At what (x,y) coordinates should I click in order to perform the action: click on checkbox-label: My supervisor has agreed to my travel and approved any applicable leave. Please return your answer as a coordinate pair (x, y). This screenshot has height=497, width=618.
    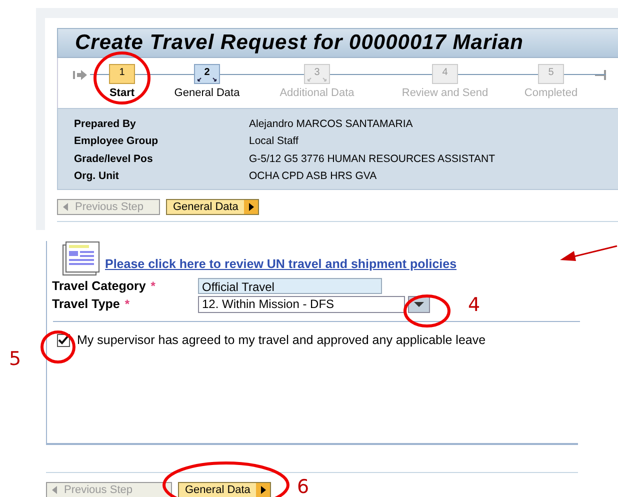
    Looking at the image, I should click on (281, 340).